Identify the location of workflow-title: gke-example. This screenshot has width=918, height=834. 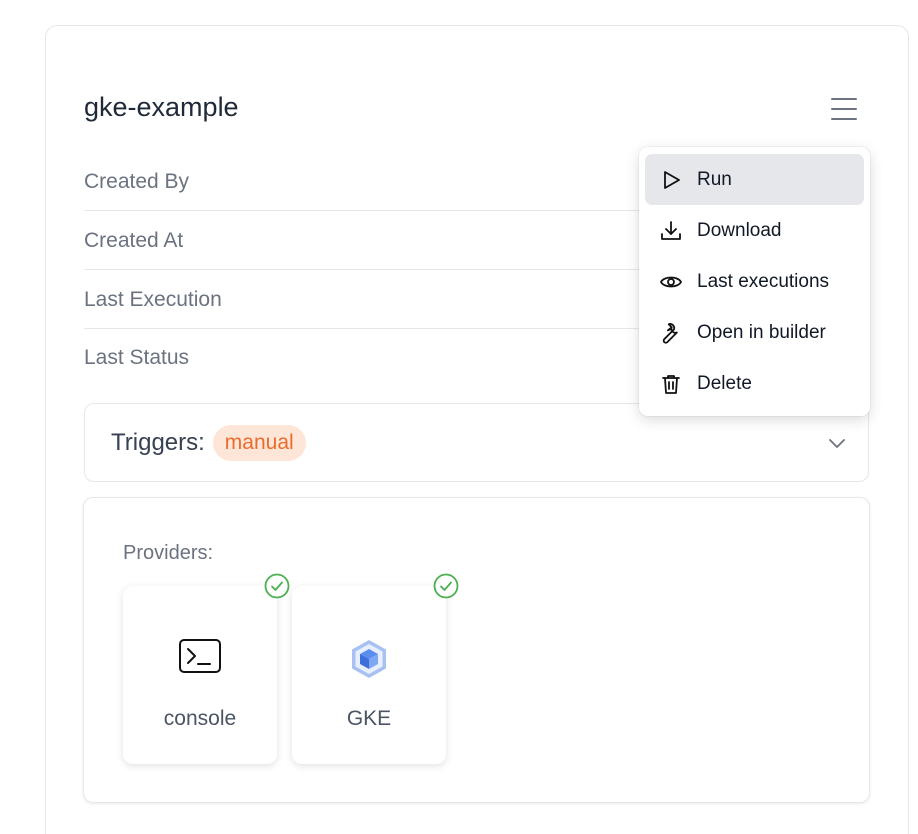
(161, 107).